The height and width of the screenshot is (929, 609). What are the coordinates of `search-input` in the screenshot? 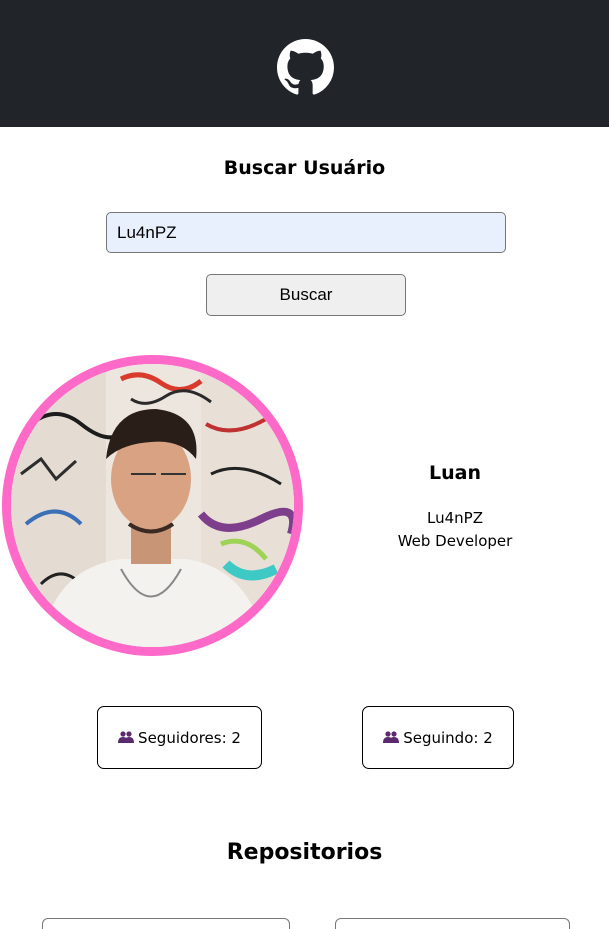 It's located at (306, 232).